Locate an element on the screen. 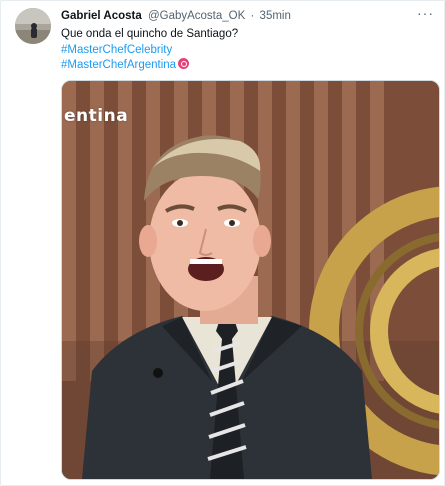 The width and height of the screenshot is (445, 486). hashtag-masterchefcelebrity: #MasterChefCelebrity is located at coordinates (246, 51).